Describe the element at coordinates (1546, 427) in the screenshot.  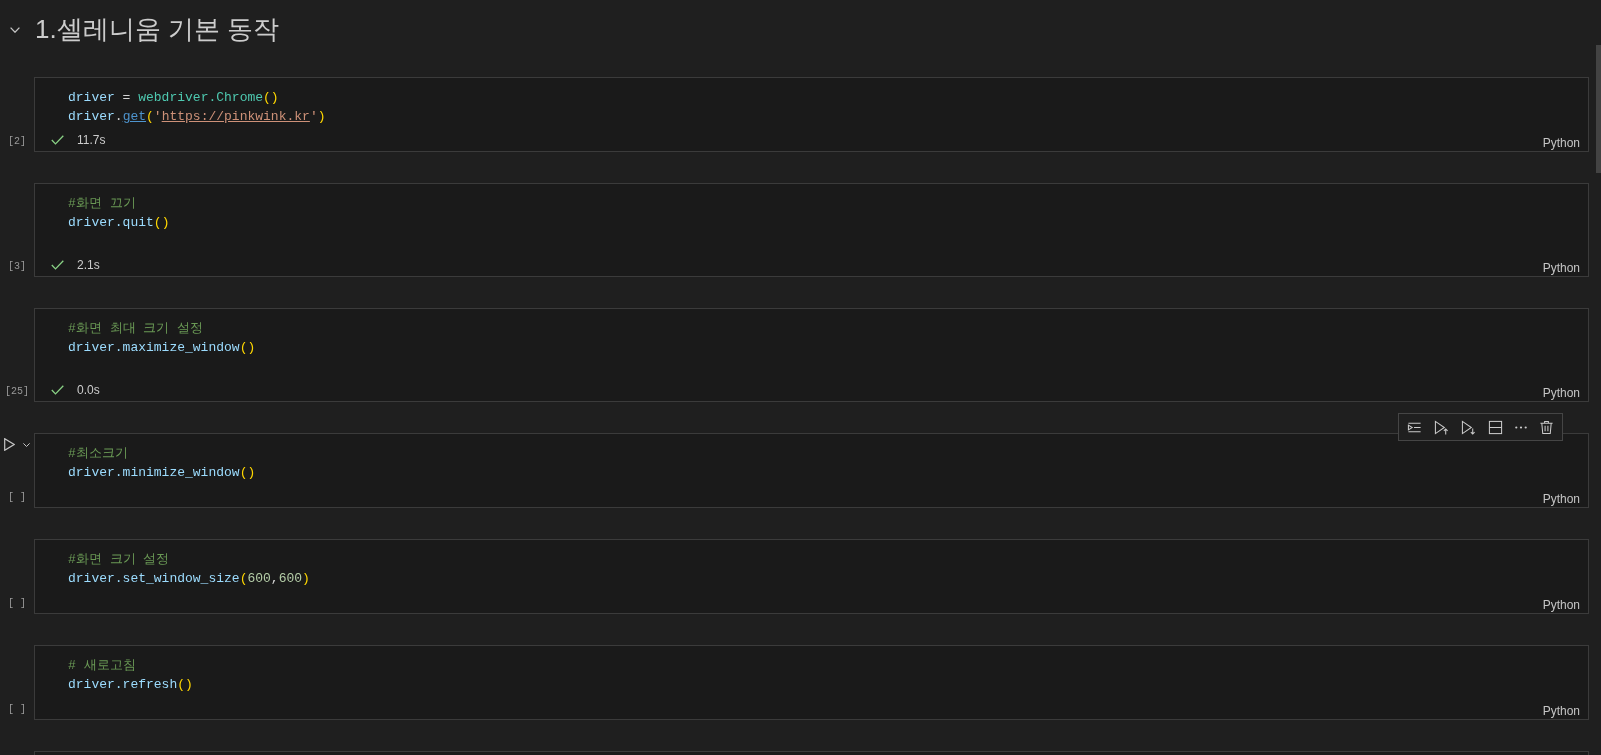
I see `trash-icon` at that location.